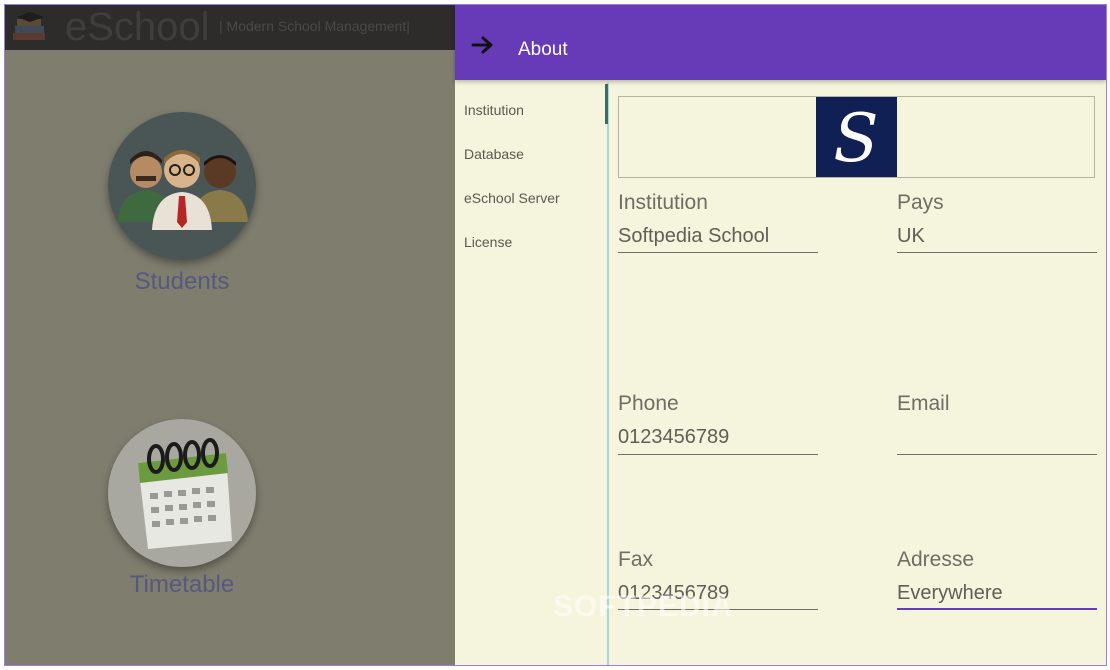 This screenshot has width=1110, height=670. Describe the element at coordinates (606, 104) in the screenshot. I see `active-tab-indicator` at that location.